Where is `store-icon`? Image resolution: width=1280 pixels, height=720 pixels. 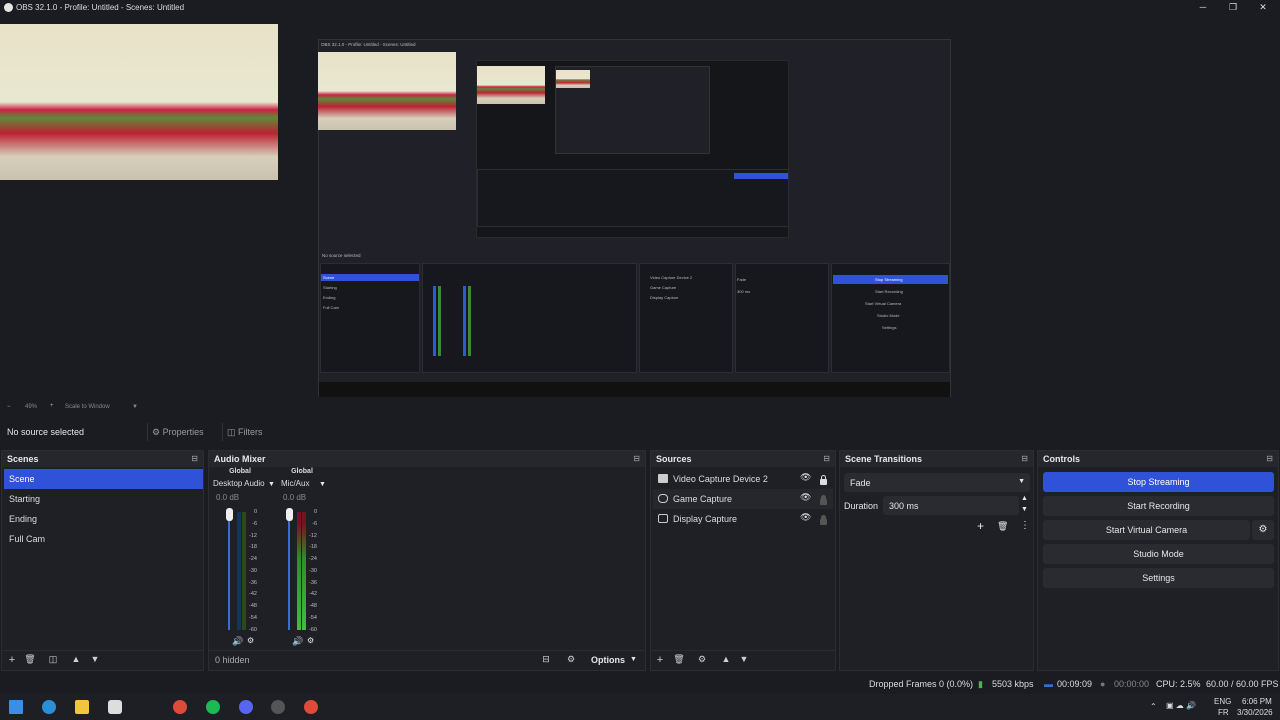 store-icon is located at coordinates (115, 707).